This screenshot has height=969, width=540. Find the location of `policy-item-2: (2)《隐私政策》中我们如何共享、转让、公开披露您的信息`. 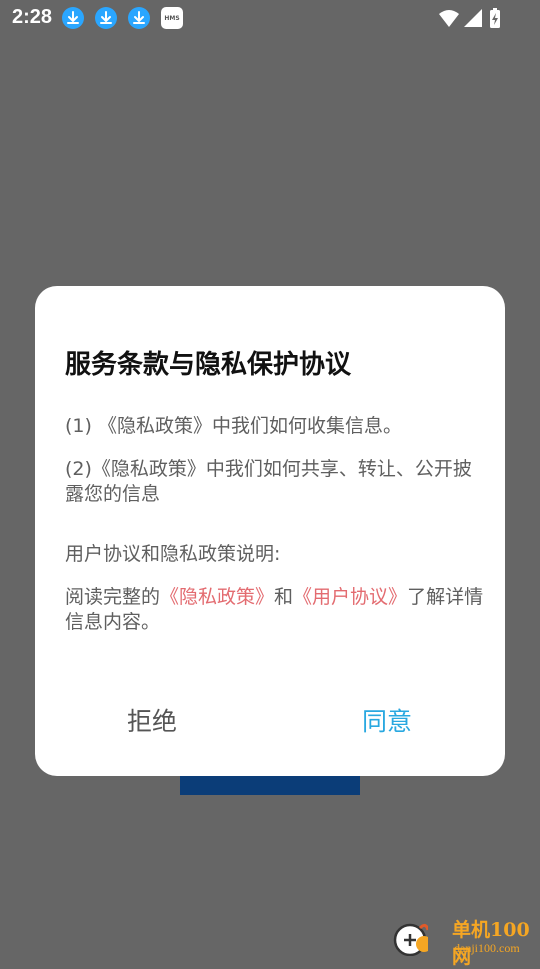

policy-item-2: (2)《隐私政策》中我们如何共享、转让、公开披露您的信息 is located at coordinates (268, 481).